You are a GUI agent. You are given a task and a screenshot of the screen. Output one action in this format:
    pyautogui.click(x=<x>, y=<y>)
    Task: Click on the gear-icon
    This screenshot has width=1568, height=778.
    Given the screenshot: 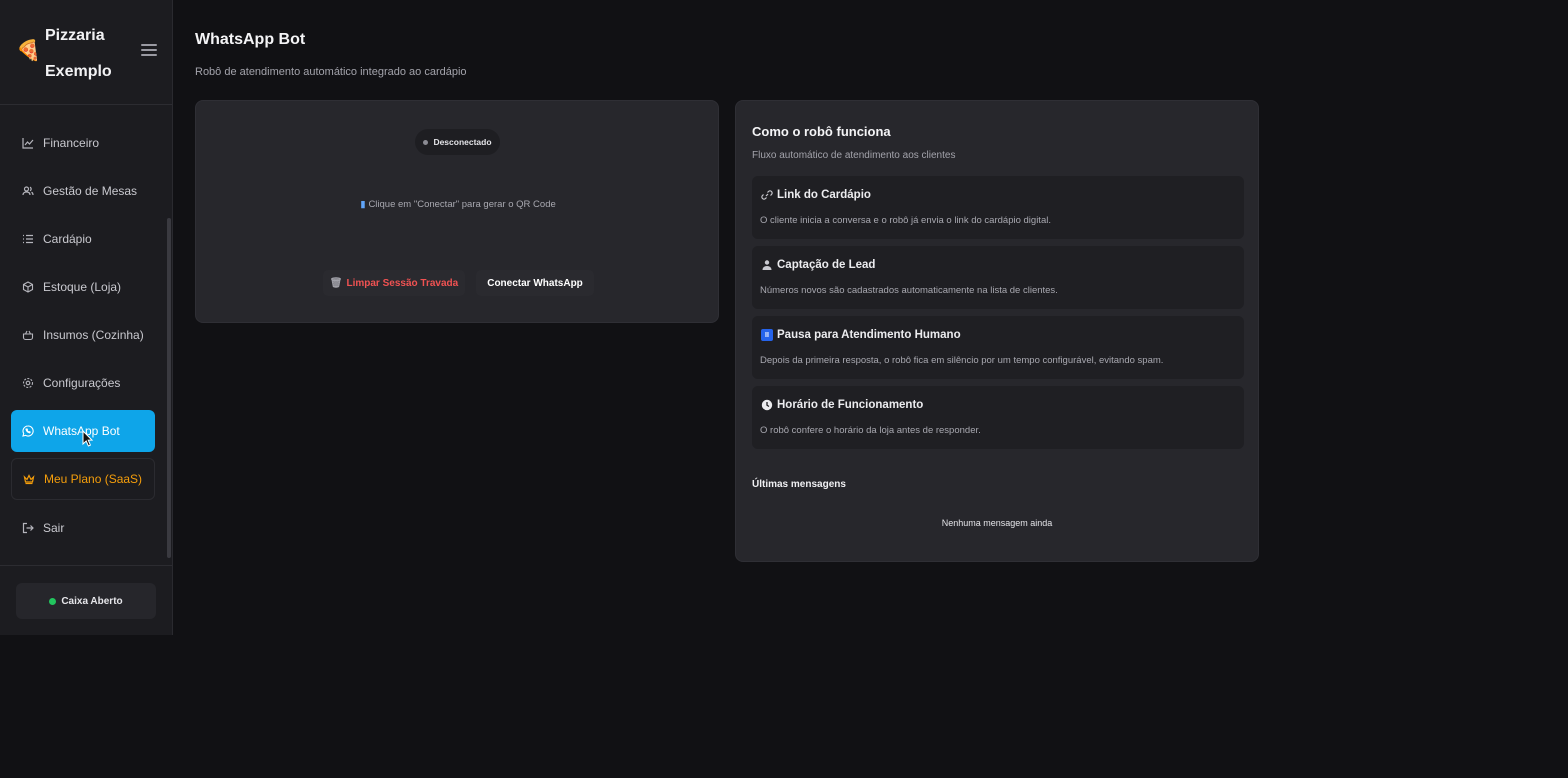 What is the action you would take?
    pyautogui.click(x=28, y=383)
    